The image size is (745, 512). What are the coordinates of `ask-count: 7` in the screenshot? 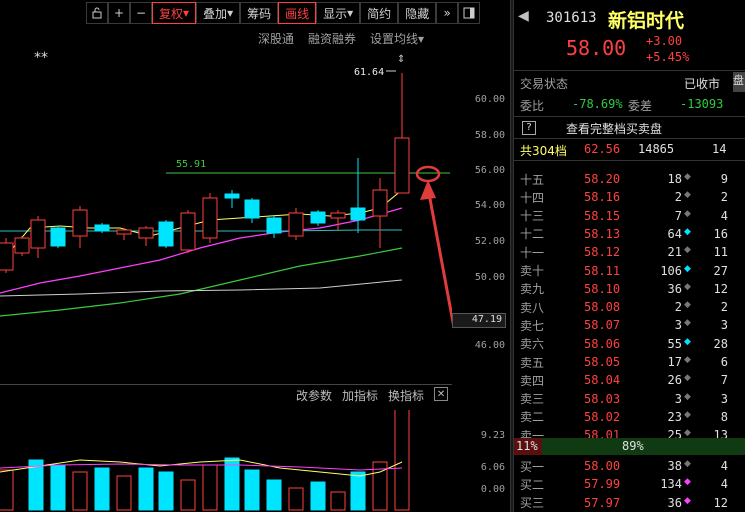 It's located at (724, 380).